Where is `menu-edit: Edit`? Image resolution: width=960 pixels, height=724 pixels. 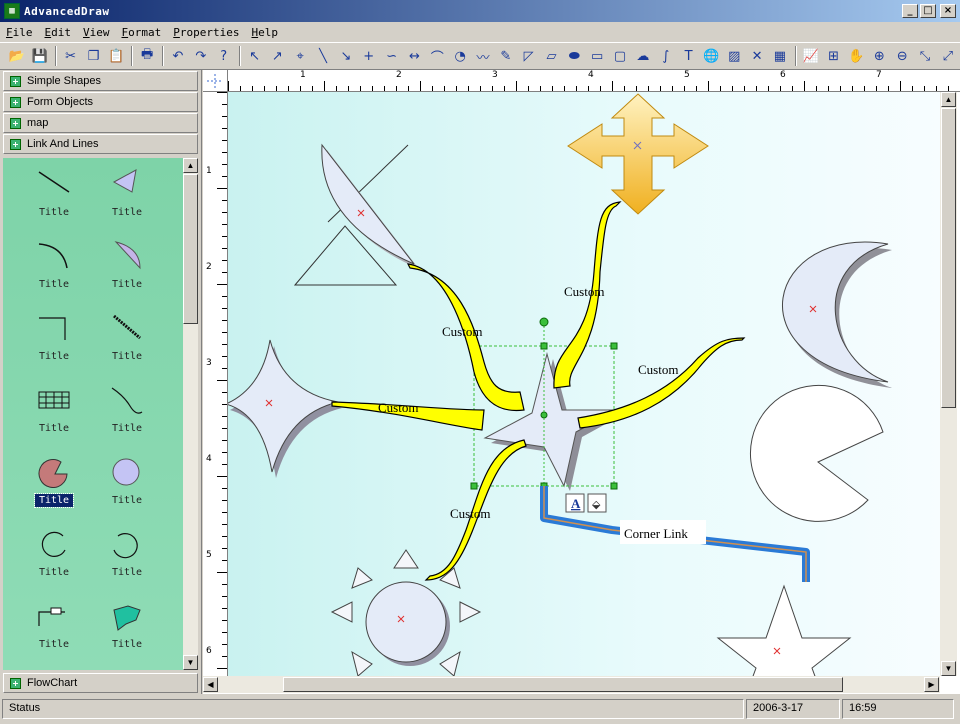
menu-edit: Edit is located at coordinates (58, 32).